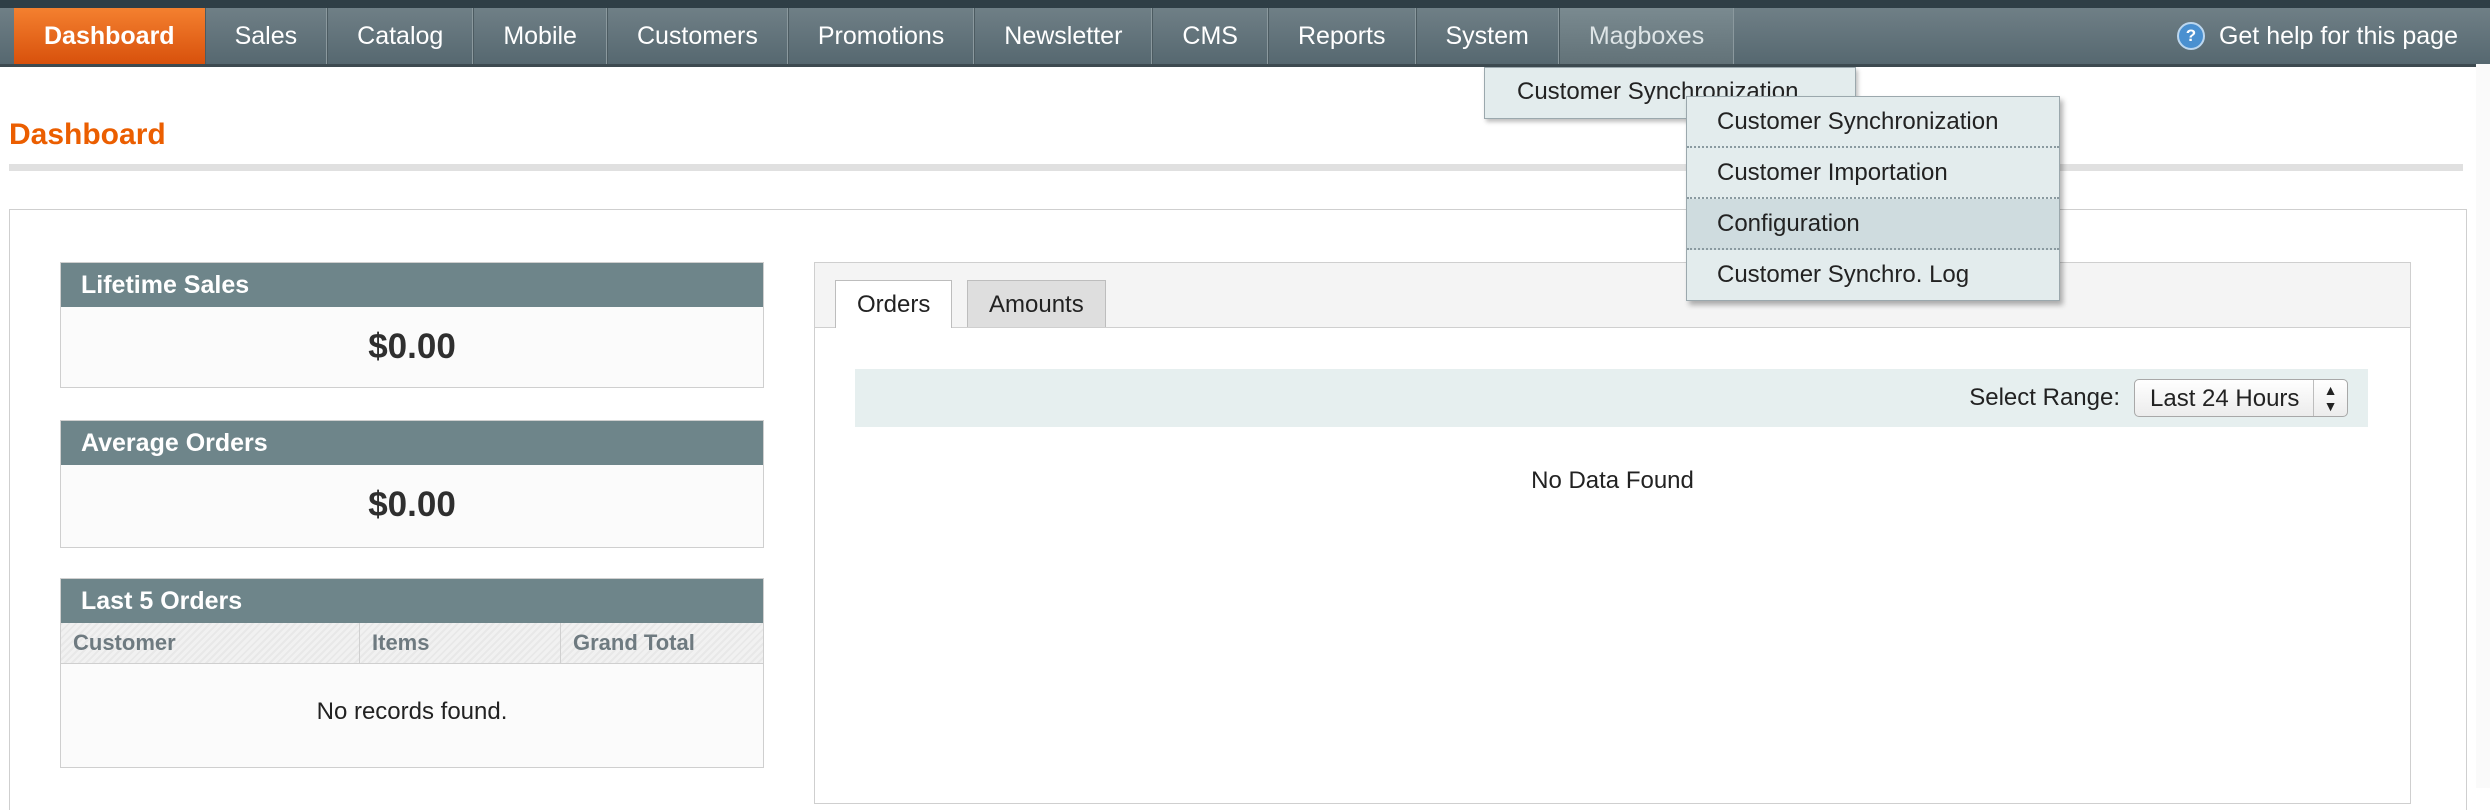 The image size is (2490, 810). I want to click on select-arrows-icon: ▲ ▼, so click(2330, 398).